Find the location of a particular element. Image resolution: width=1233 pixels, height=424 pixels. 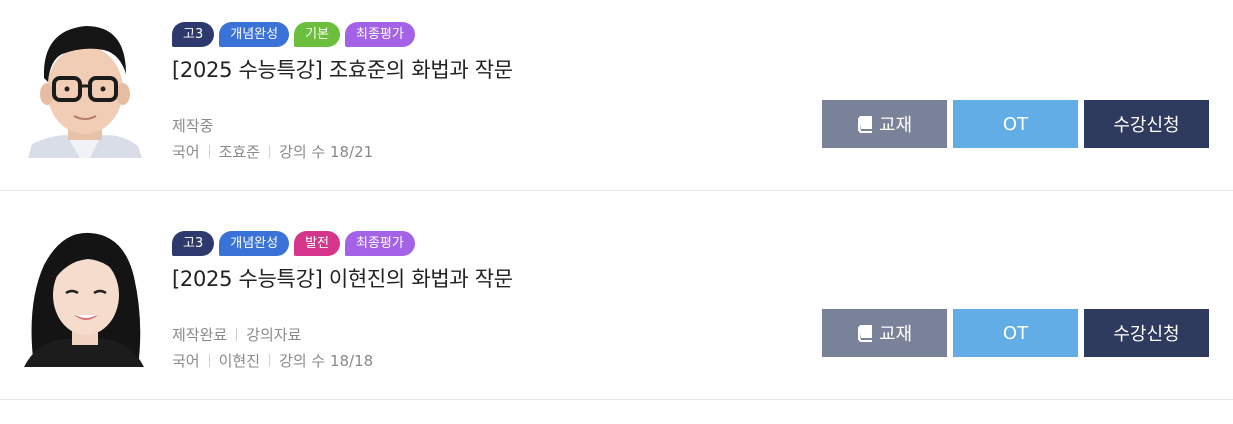

badge-level: 기본 is located at coordinates (317, 34).